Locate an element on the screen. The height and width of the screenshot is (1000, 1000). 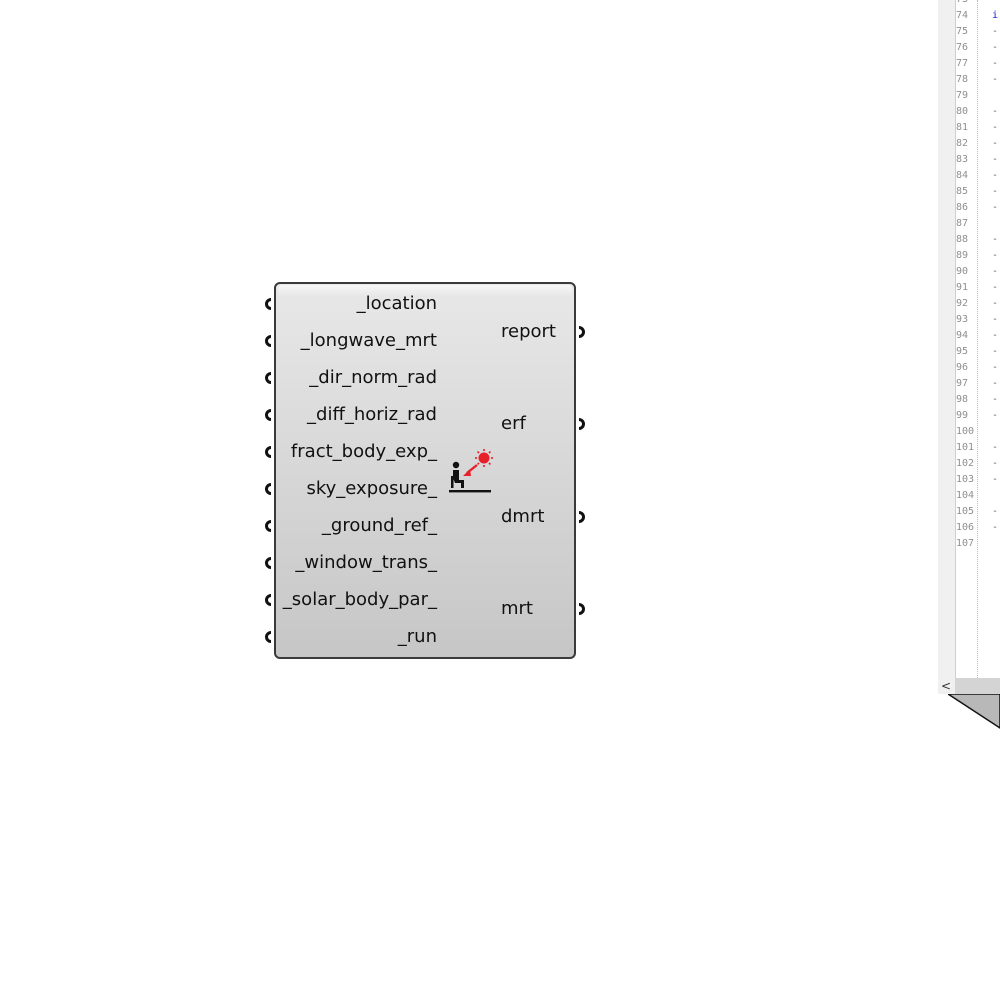
line-number: 103 is located at coordinates (965, 479).